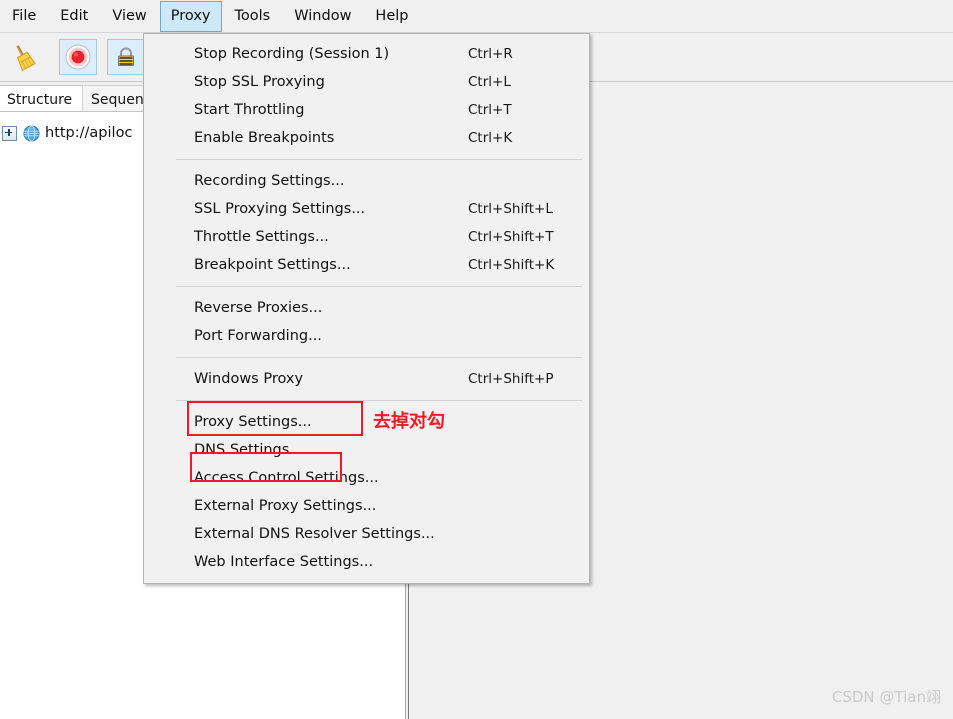  Describe the element at coordinates (253, 16) in the screenshot. I see `menubar-item-tools: Tools` at that location.